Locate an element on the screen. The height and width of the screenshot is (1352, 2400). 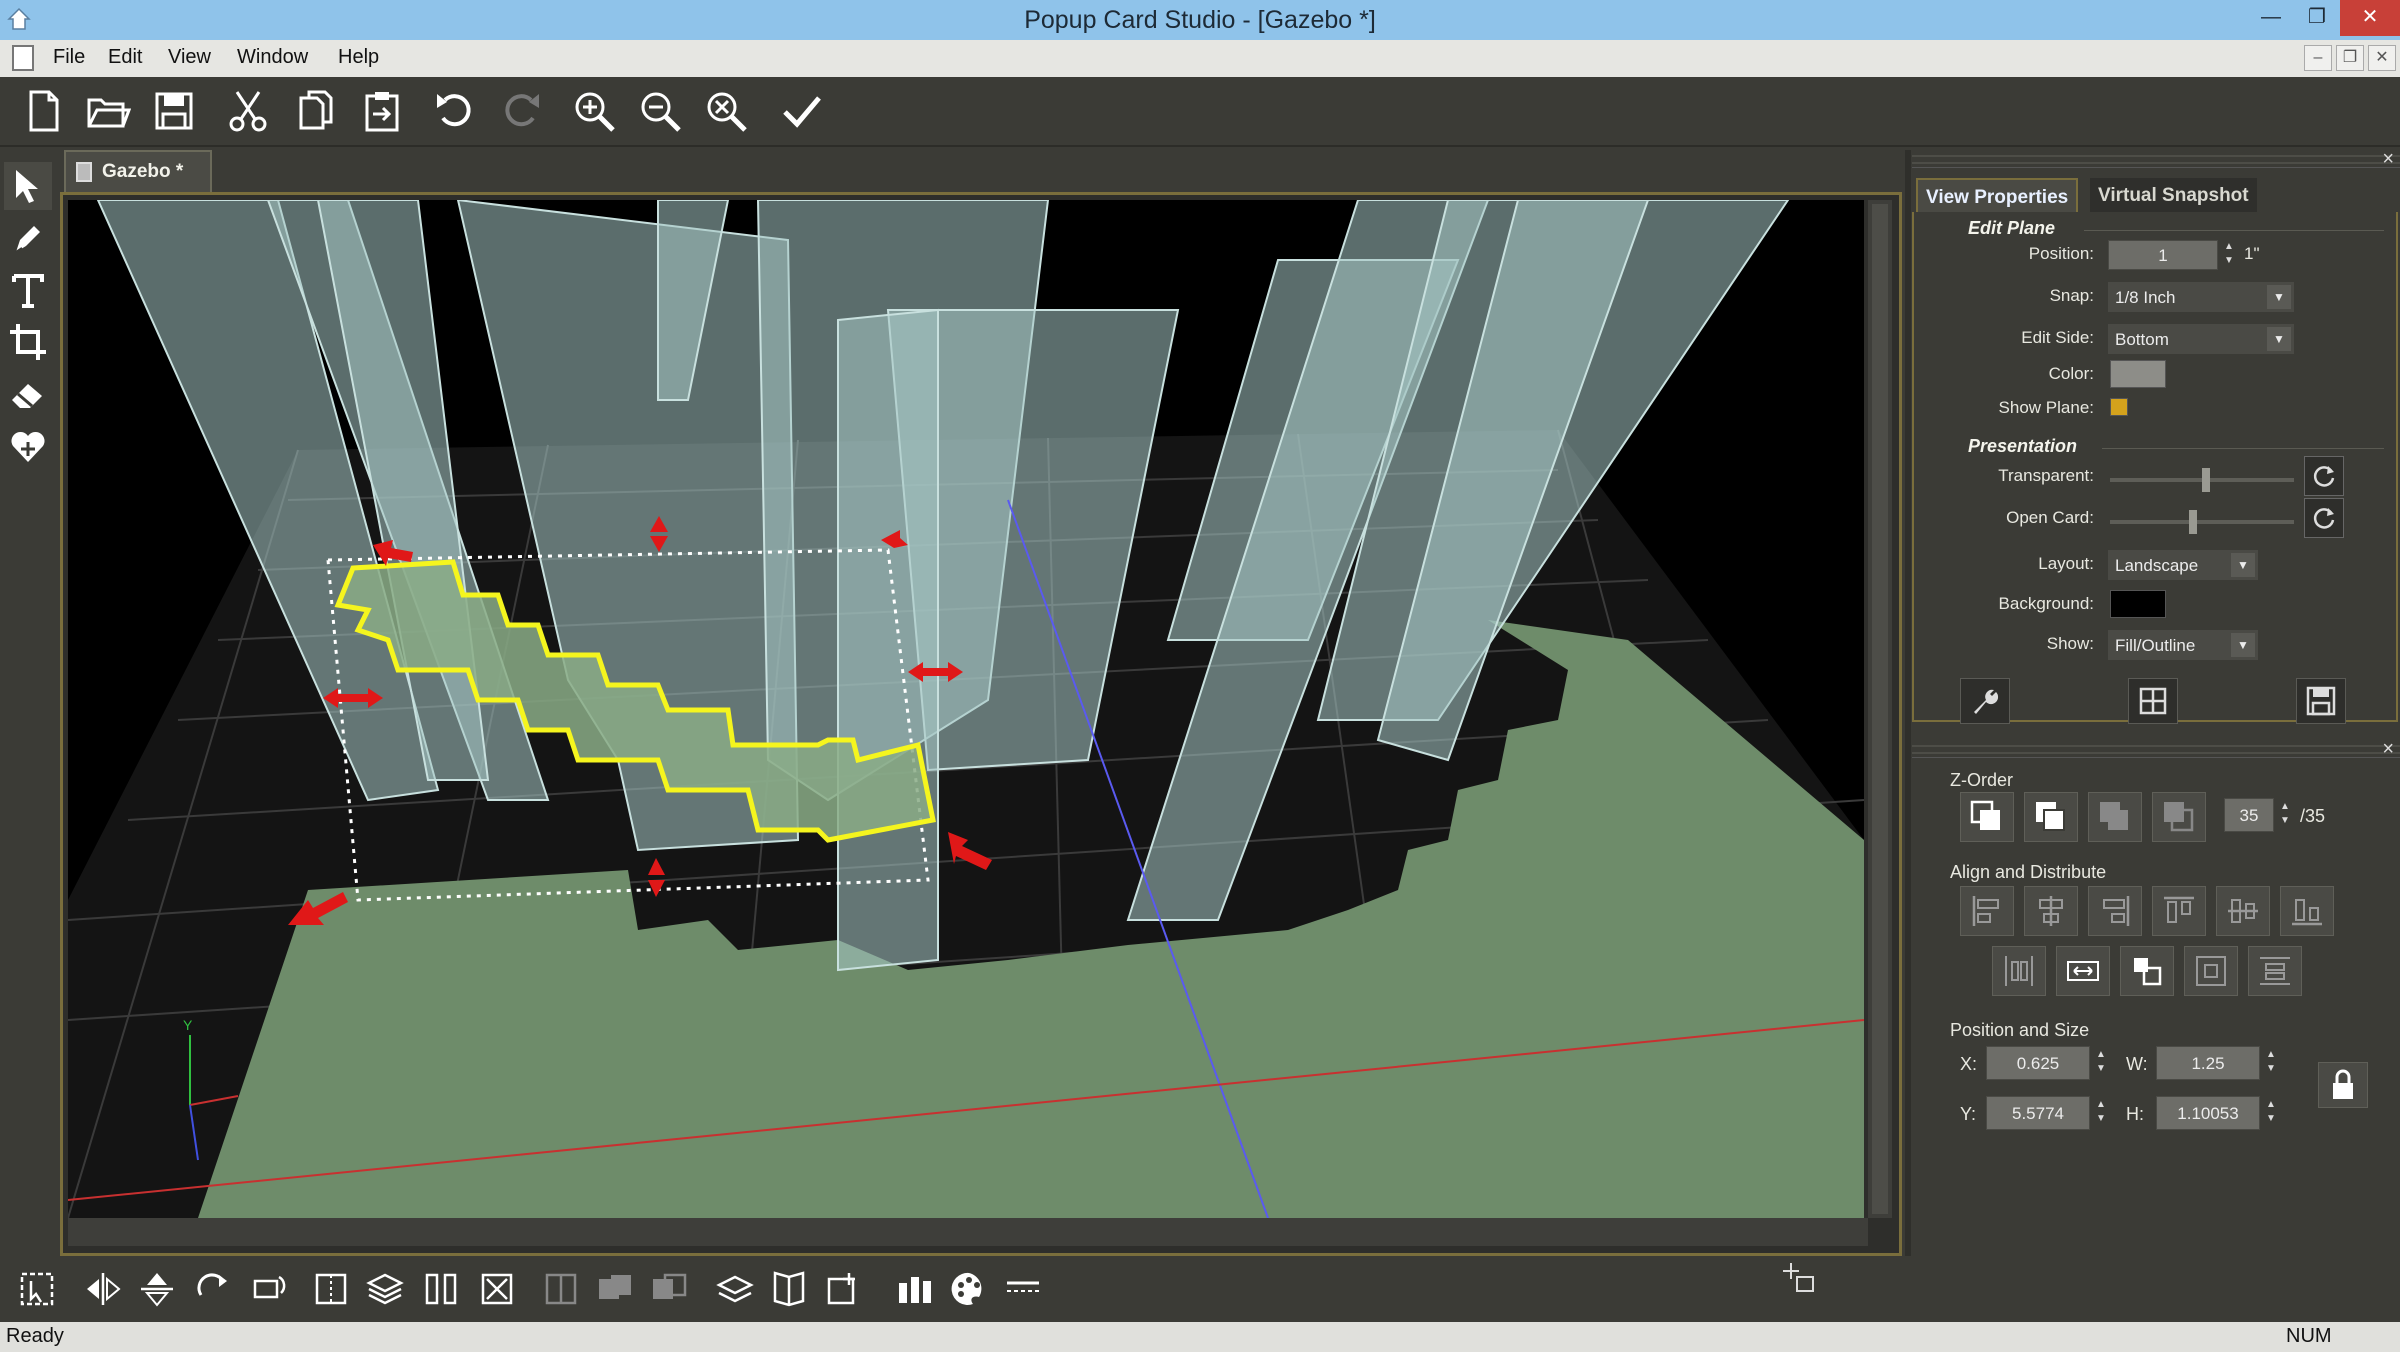
open-book-button is located at coordinates (789, 1289).